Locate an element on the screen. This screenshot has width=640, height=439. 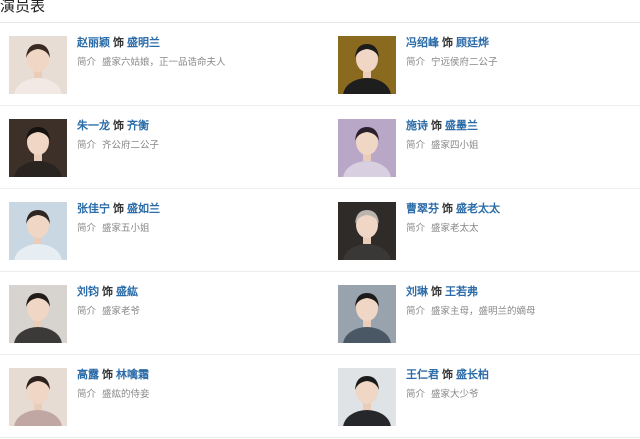
description-text: 盛家老爷 is located at coordinates (121, 311).